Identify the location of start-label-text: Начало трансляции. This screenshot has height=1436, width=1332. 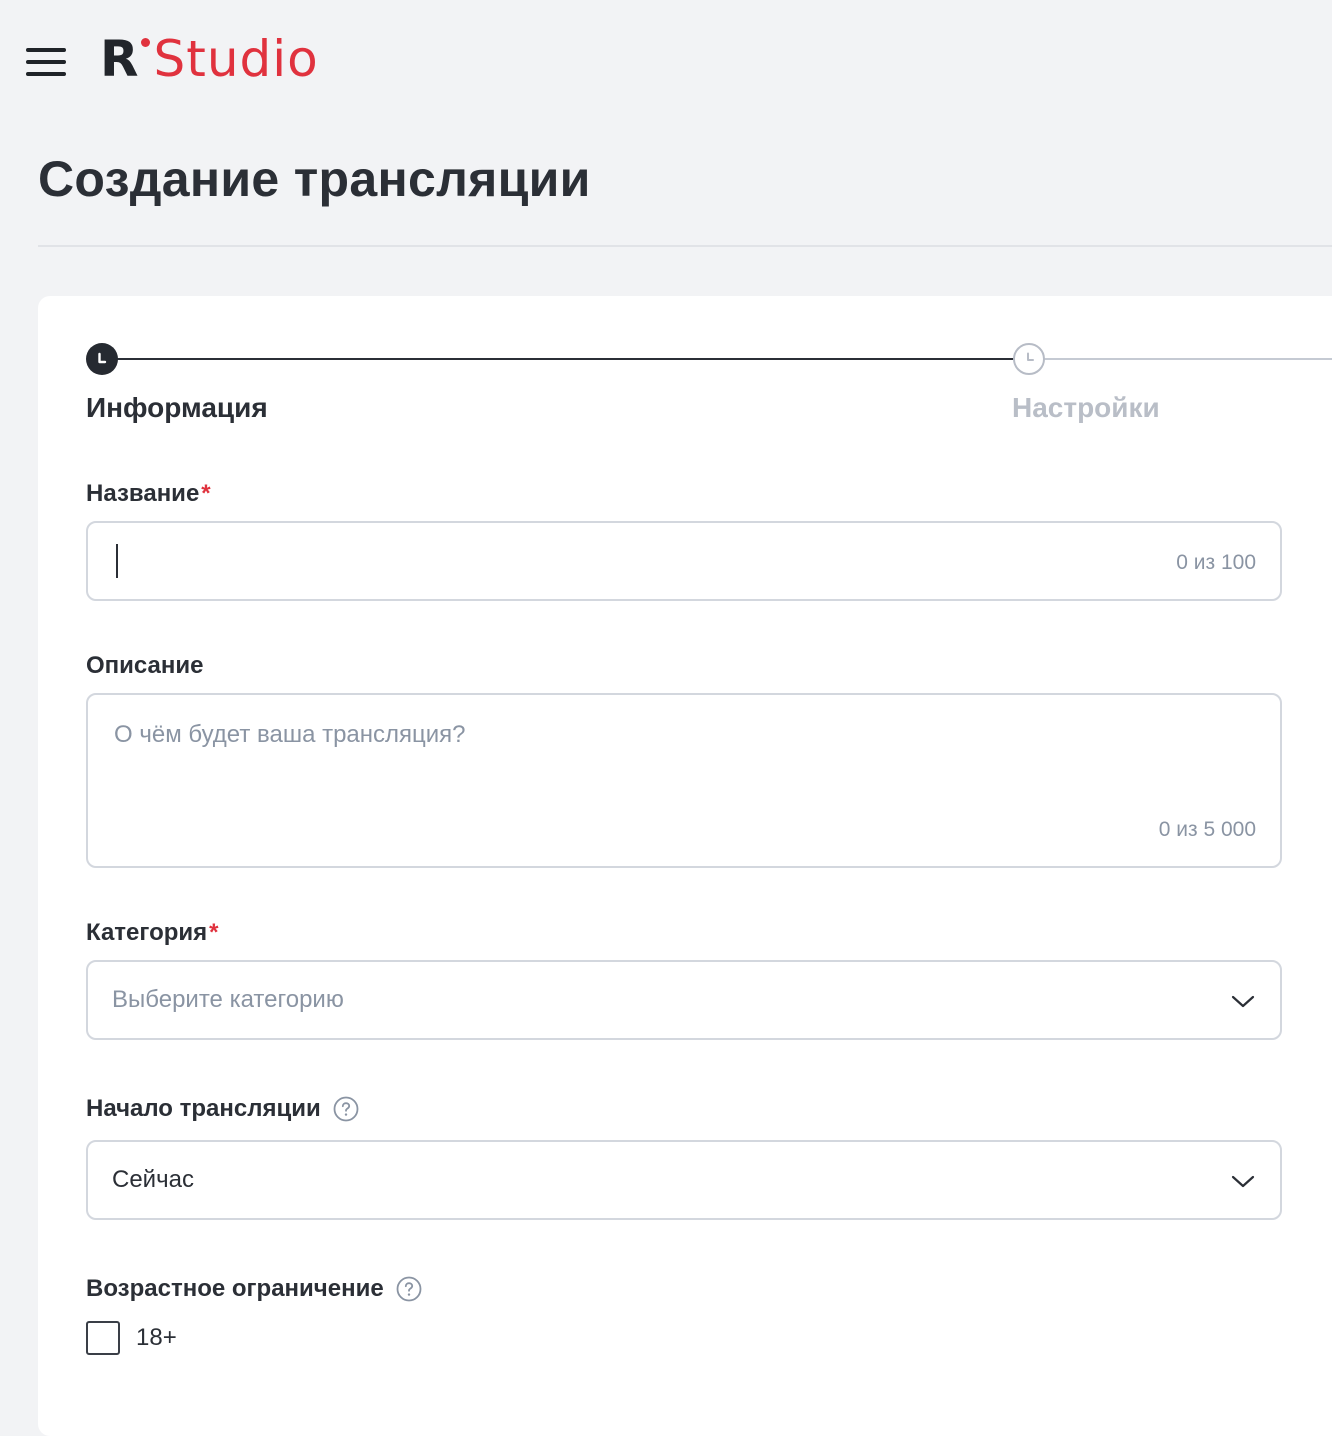
(203, 1108).